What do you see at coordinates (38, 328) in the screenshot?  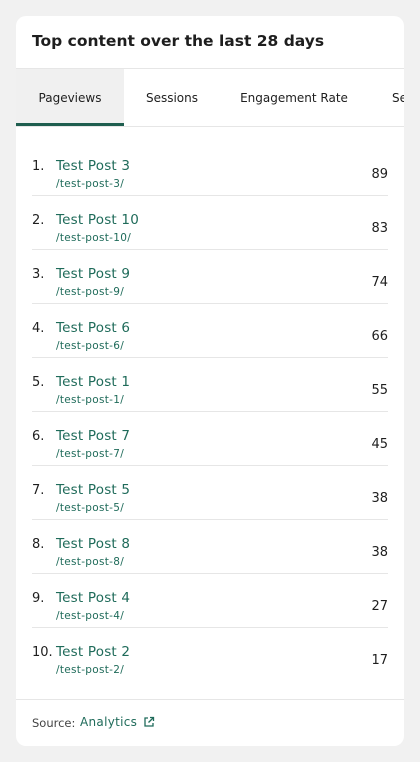 I see `rank-number: 4.` at bounding box center [38, 328].